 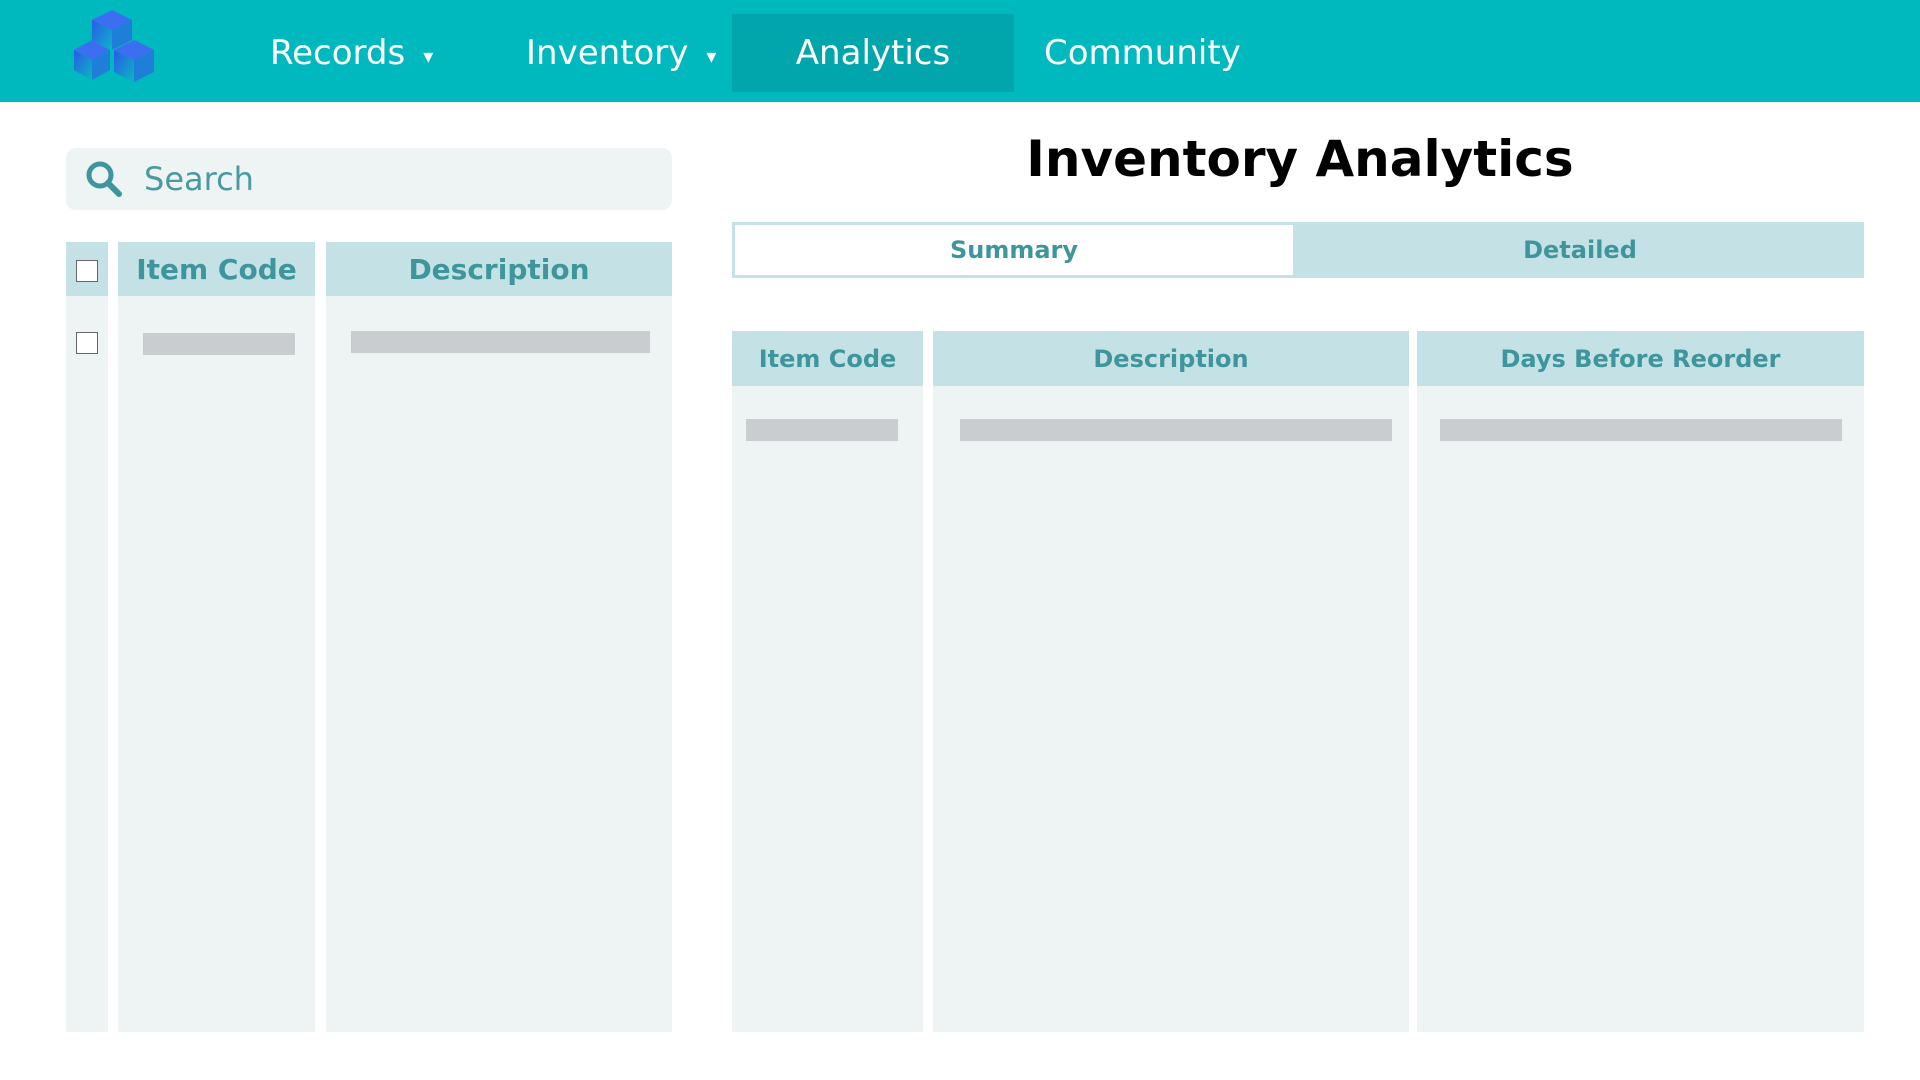 I want to click on nav-records: Records ▾, so click(x=355, y=53).